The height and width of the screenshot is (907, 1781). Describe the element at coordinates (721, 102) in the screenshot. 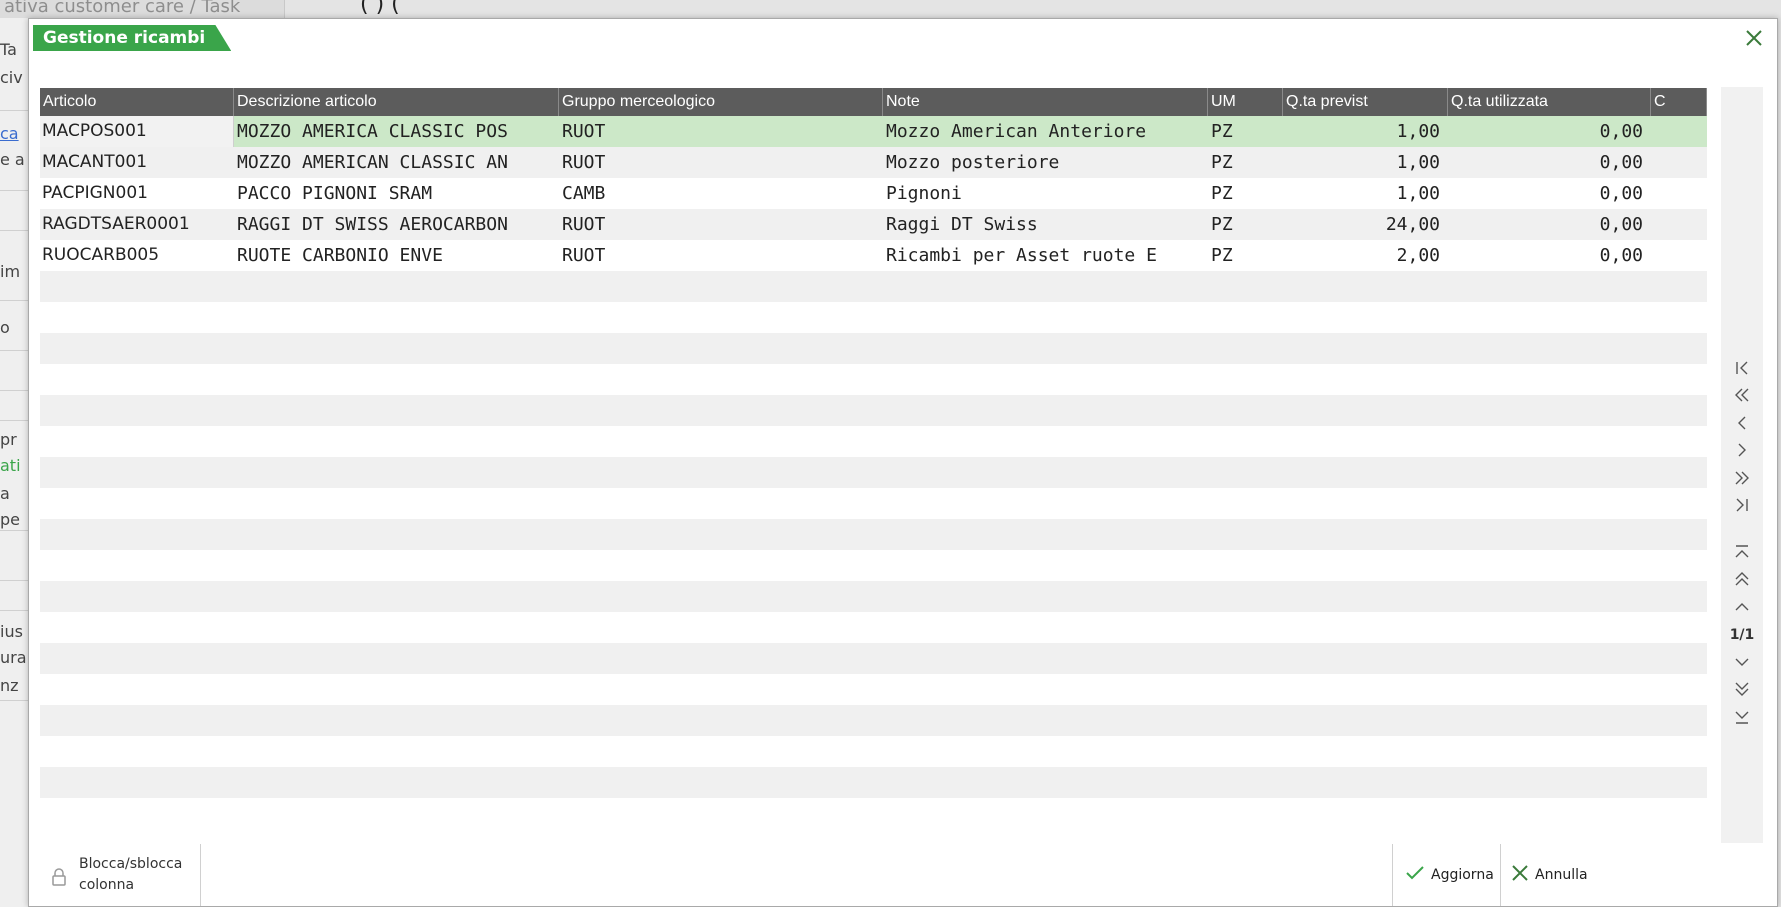

I see `column-header-gruppo: Gruppo merceologico` at that location.